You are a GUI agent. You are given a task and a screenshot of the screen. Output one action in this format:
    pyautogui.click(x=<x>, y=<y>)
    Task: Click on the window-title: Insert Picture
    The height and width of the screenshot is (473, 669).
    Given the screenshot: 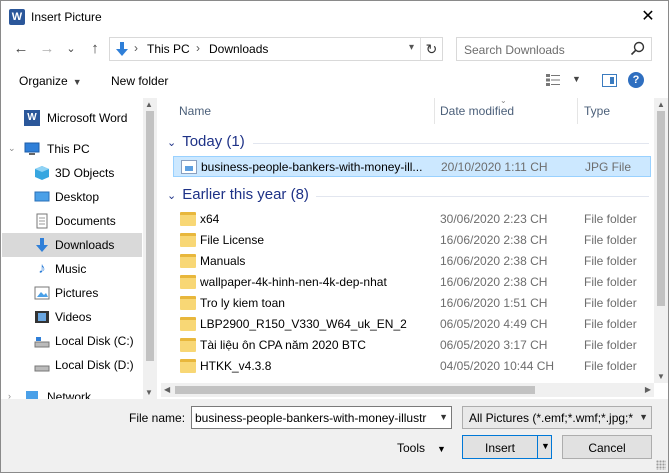 What is the action you would take?
    pyautogui.click(x=66, y=17)
    